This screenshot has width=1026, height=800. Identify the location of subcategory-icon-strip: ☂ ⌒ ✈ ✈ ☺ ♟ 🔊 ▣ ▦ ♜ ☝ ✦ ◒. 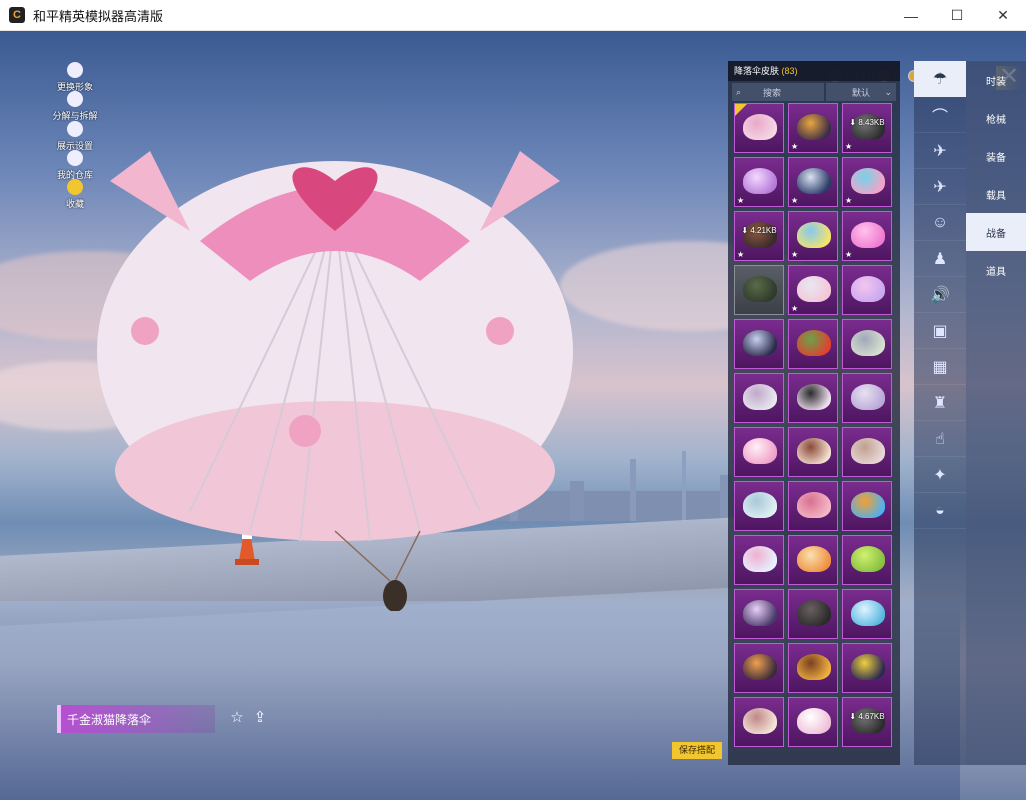
(940, 413).